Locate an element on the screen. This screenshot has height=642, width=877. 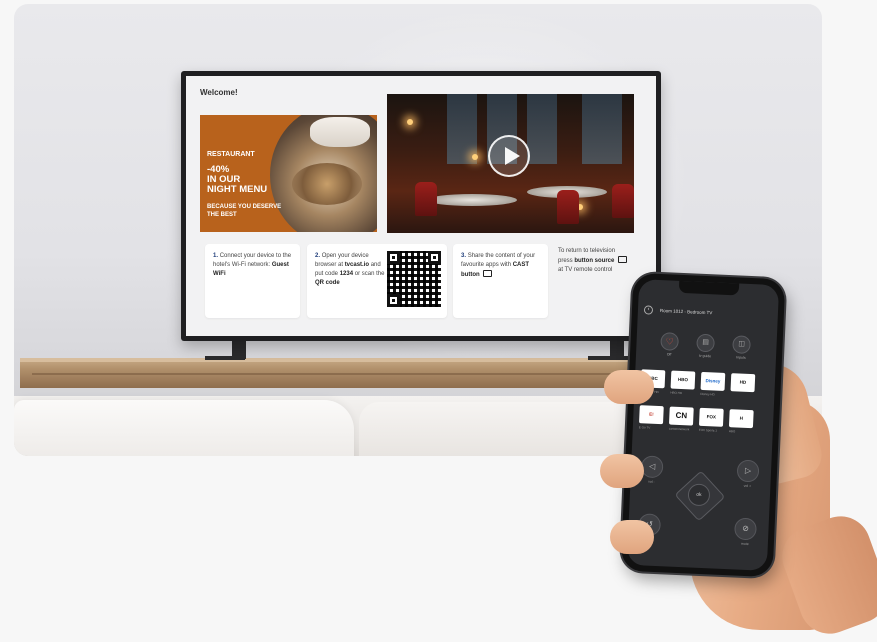
channel-label: cartoonnetwork is located at coordinates (679, 429).